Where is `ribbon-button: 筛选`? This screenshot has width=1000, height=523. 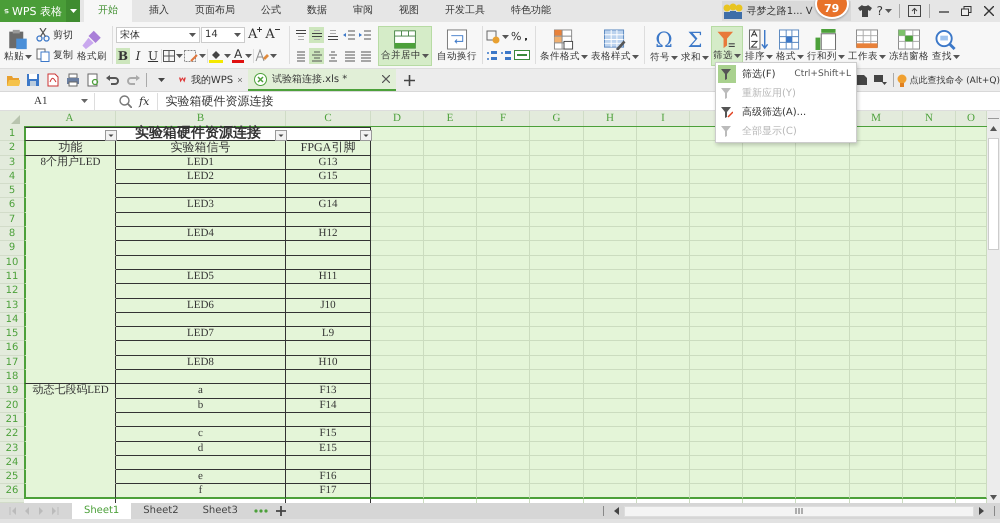 ribbon-button: 筛选 is located at coordinates (727, 46).